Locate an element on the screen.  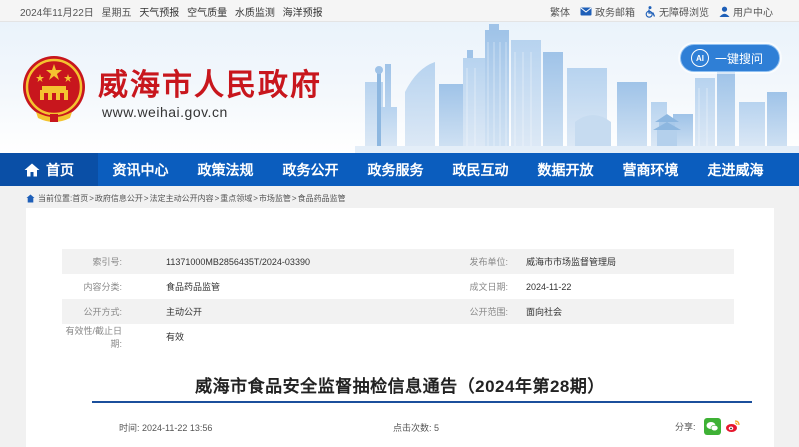
user-center-link: 用户中心 is located at coordinates (746, 11).